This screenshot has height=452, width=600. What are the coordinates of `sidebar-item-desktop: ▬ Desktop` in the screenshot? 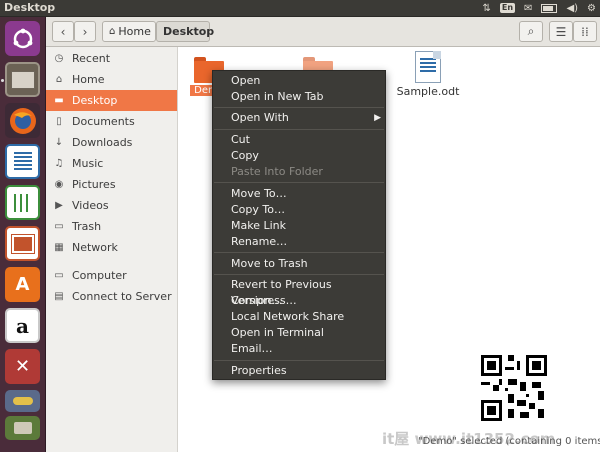 It's located at (111, 100).